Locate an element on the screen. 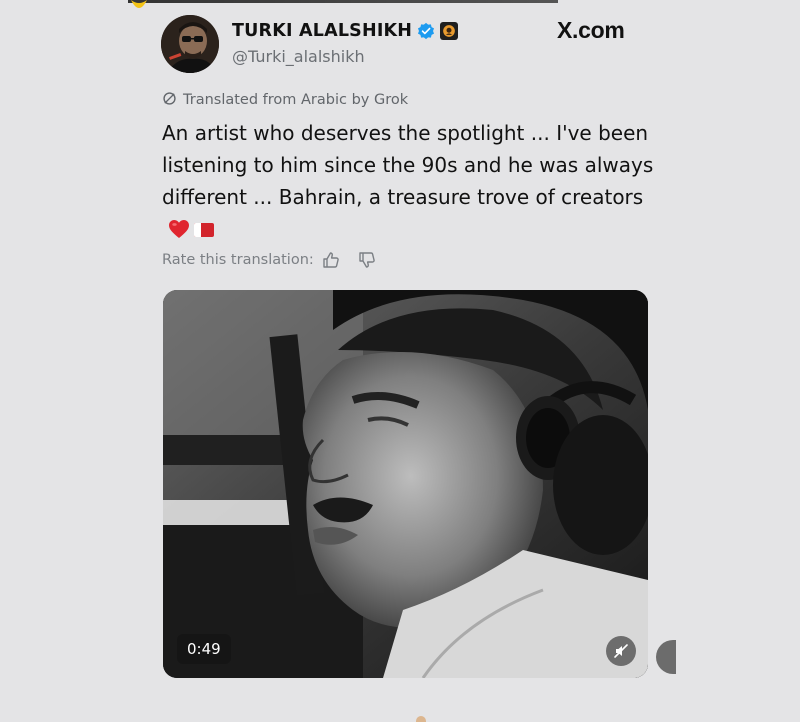 This screenshot has width=800, height=722. speaker-muted-icon is located at coordinates (621, 651).